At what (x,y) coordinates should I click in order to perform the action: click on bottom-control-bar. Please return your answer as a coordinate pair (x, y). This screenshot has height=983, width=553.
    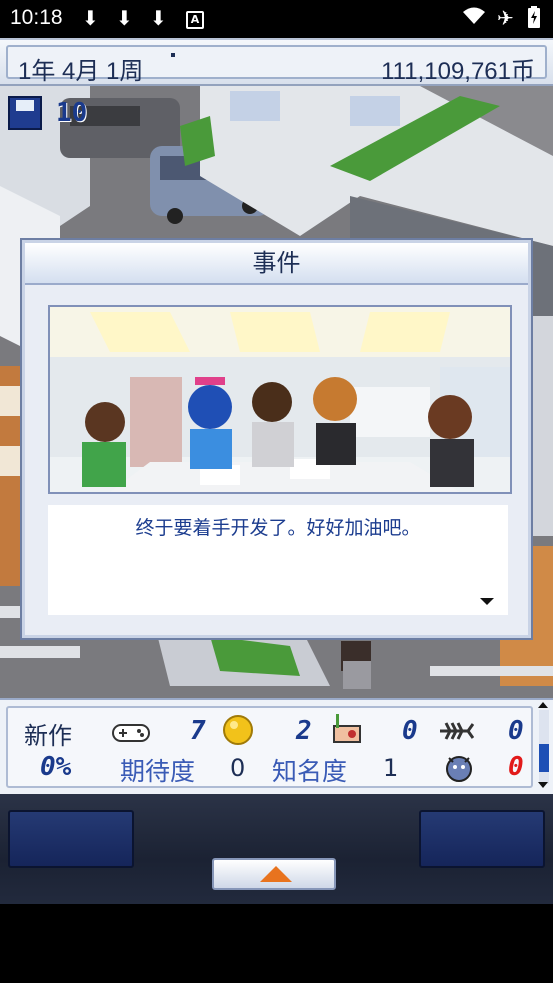
    Looking at the image, I should click on (276, 849).